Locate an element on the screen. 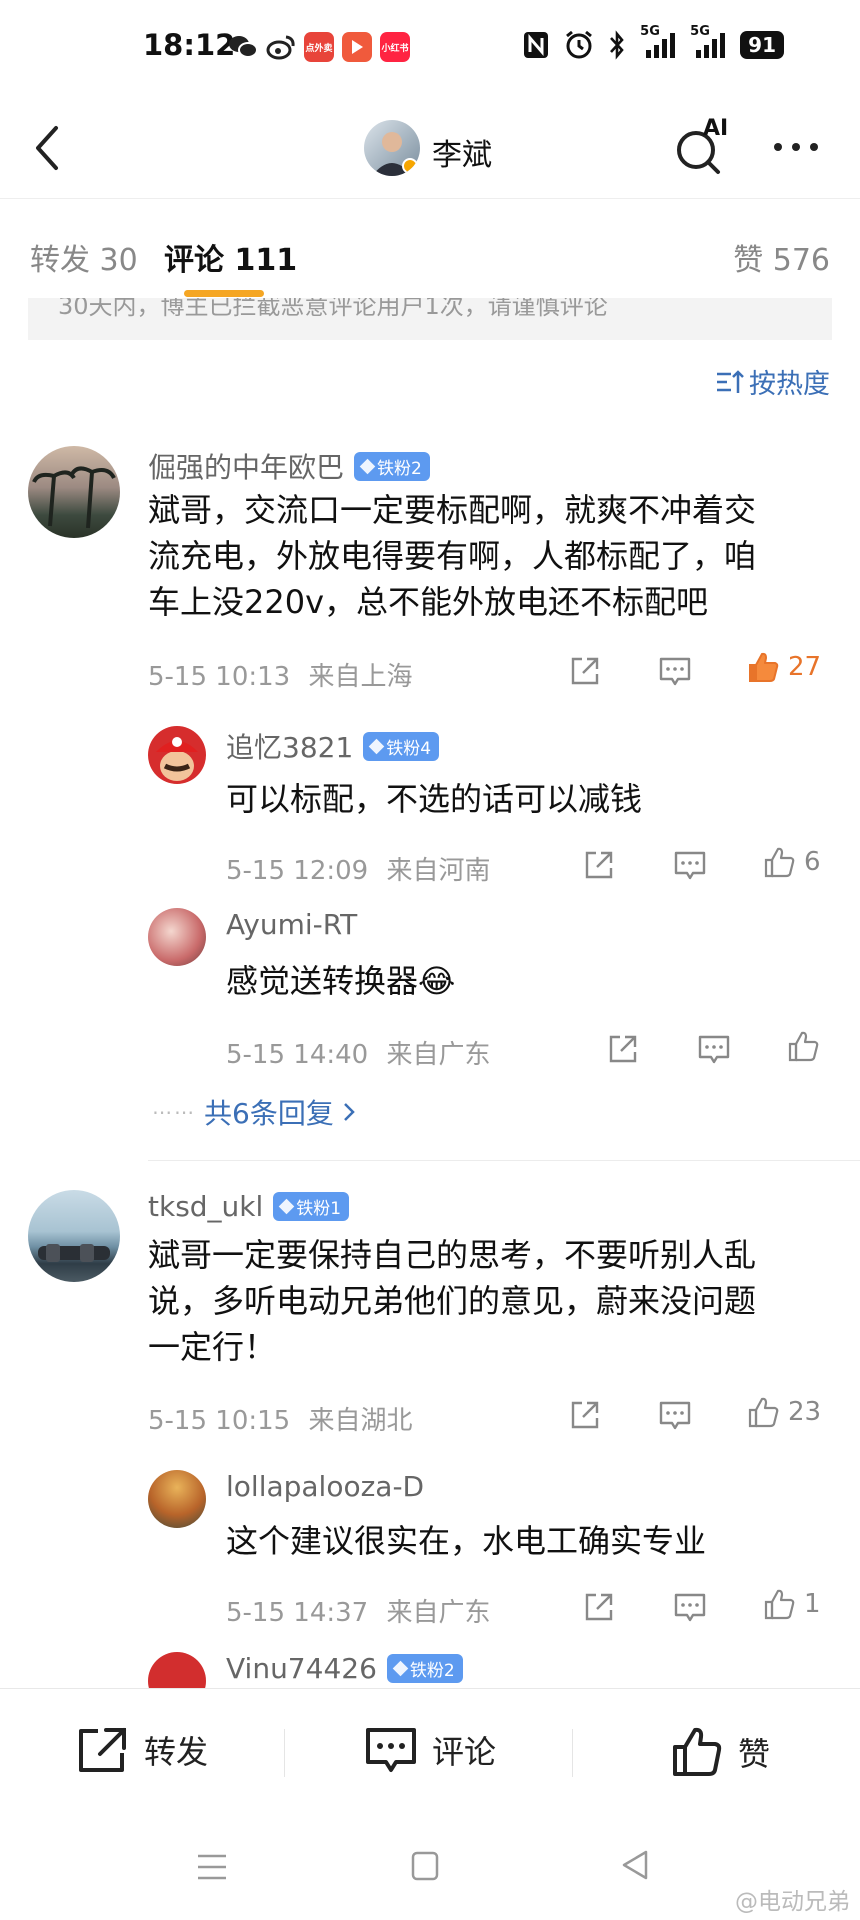  like-button is located at coordinates (803, 1046).